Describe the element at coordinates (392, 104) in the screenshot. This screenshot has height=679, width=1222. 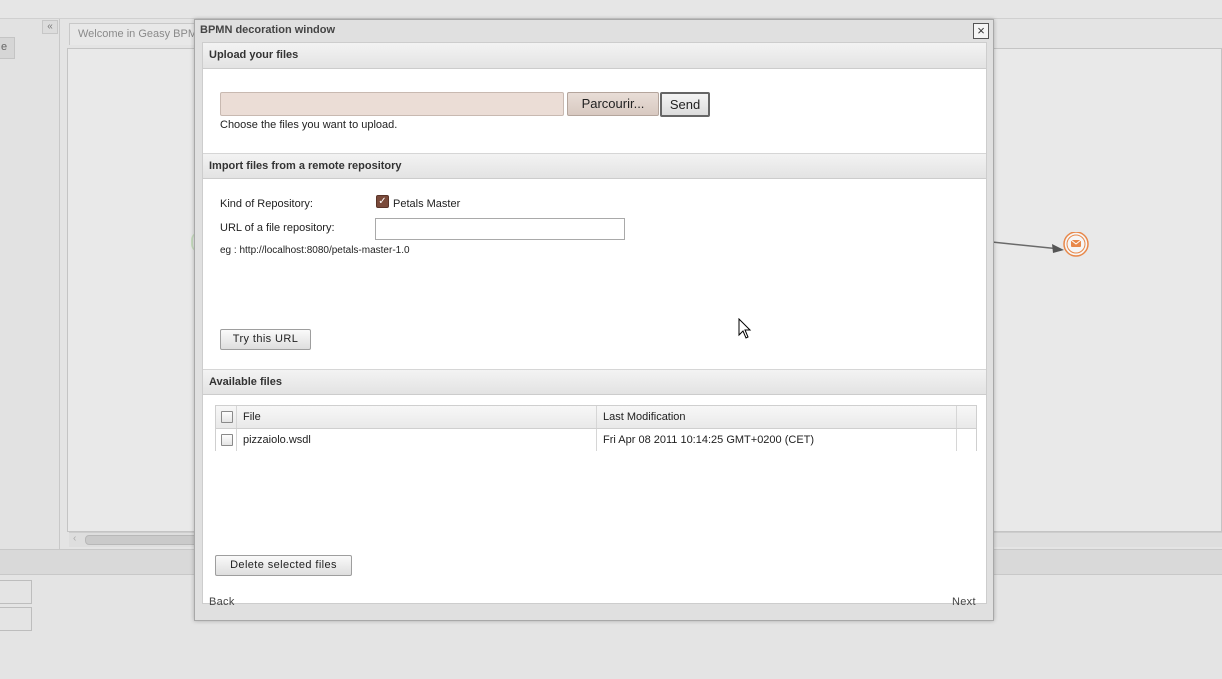
I see `file-upload-input` at that location.